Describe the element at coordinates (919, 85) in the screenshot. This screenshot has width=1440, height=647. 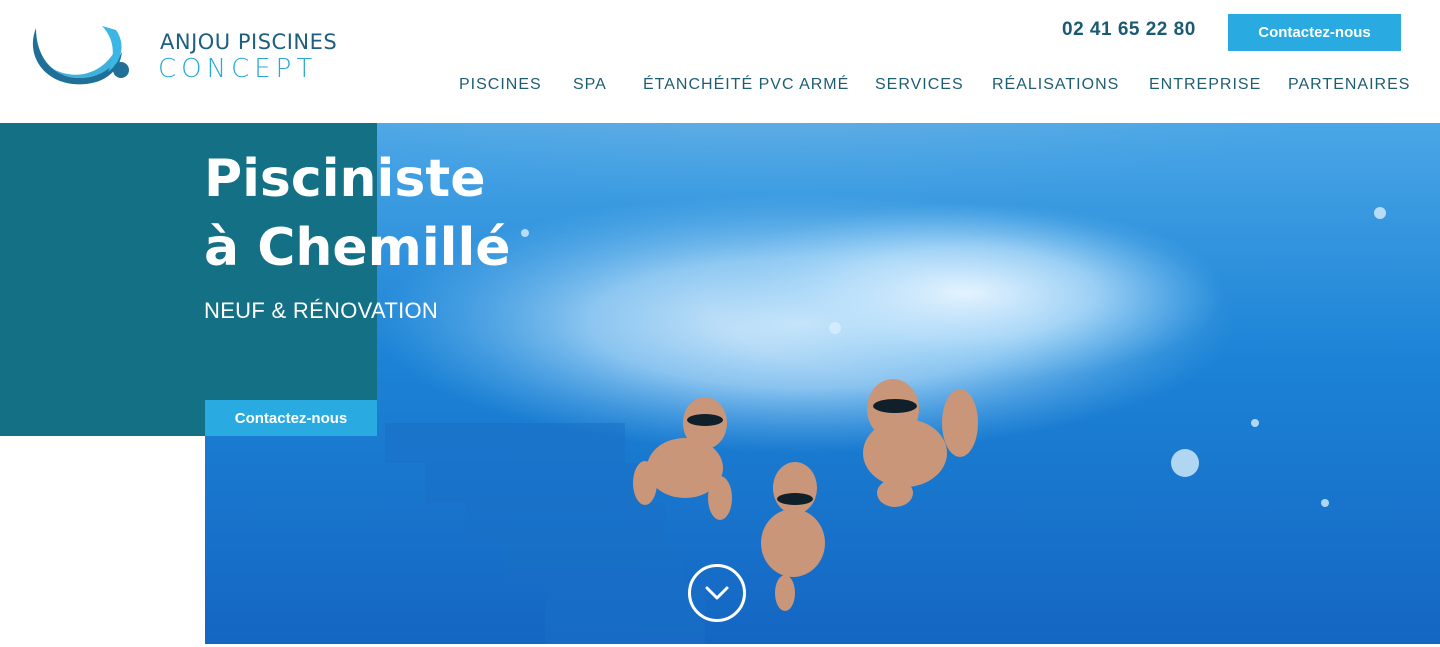
I see `nav-item-services: SERVICES` at that location.